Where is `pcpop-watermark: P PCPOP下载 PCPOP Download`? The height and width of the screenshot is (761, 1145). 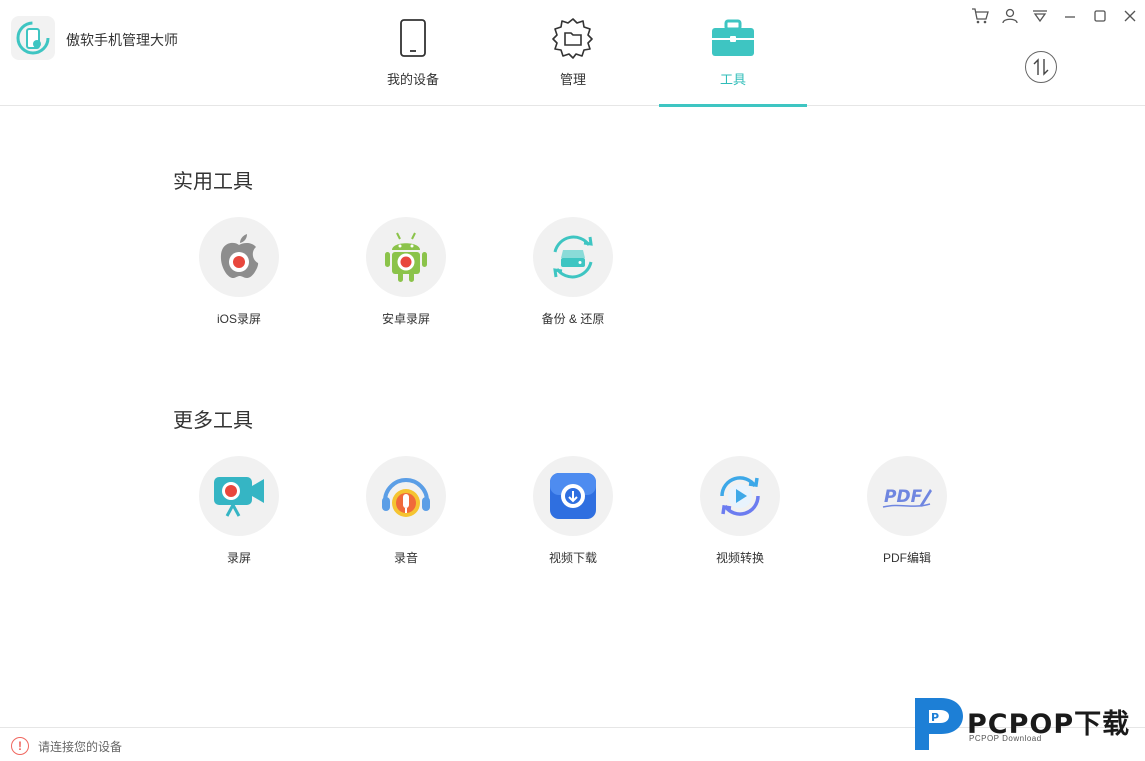
pcpop-watermark: P PCPOP下载 PCPOP Download is located at coordinates (1029, 724).